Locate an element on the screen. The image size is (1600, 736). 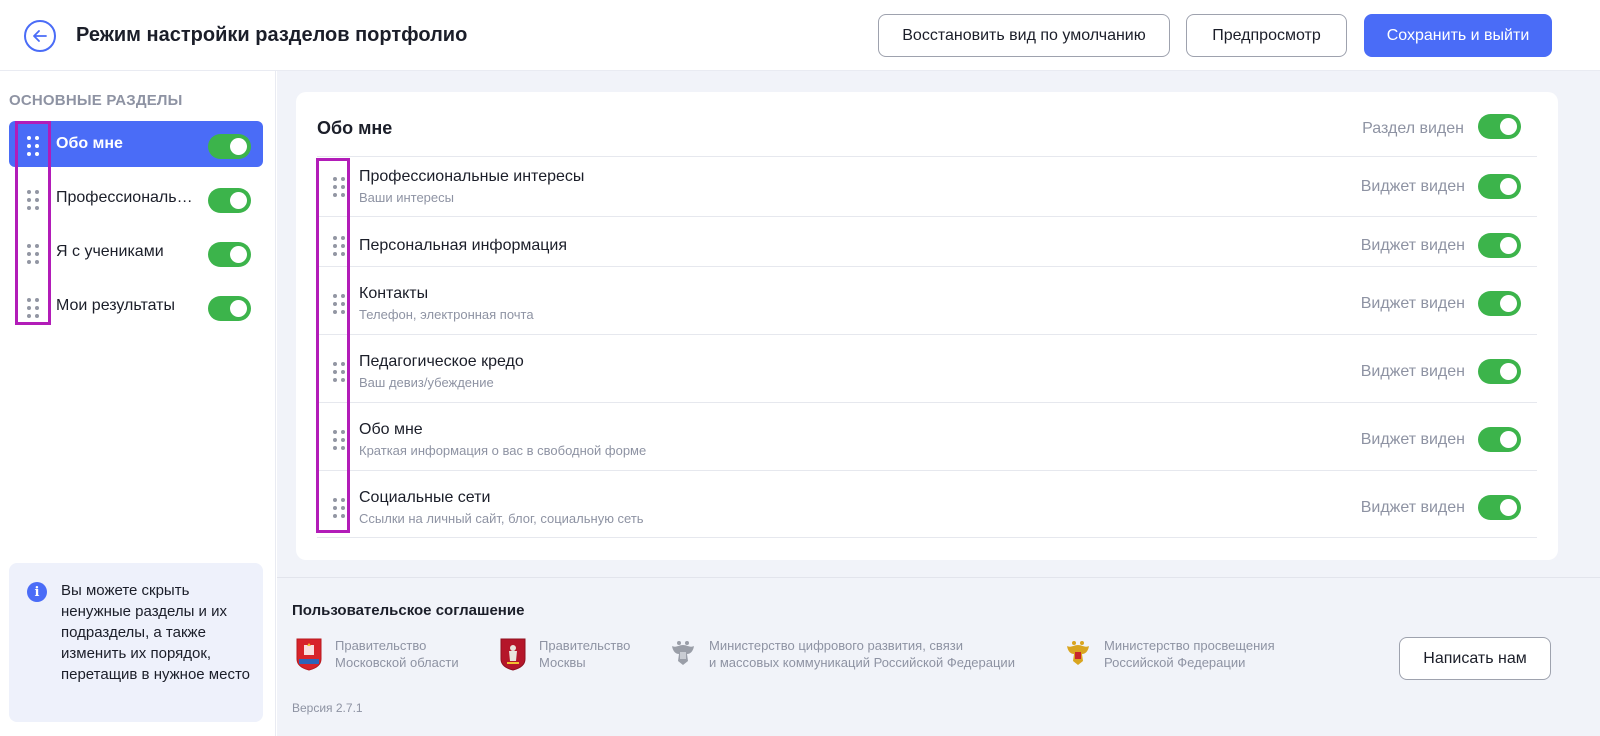
org-name: Правительство Москвы is located at coordinates (585, 654).